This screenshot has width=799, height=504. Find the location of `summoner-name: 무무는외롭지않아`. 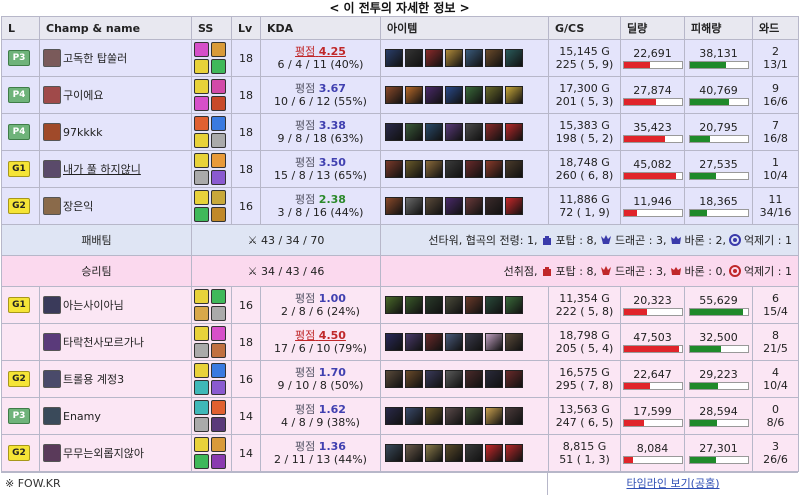

summoner-name: 무무는외롭지않아 is located at coordinates (103, 453).